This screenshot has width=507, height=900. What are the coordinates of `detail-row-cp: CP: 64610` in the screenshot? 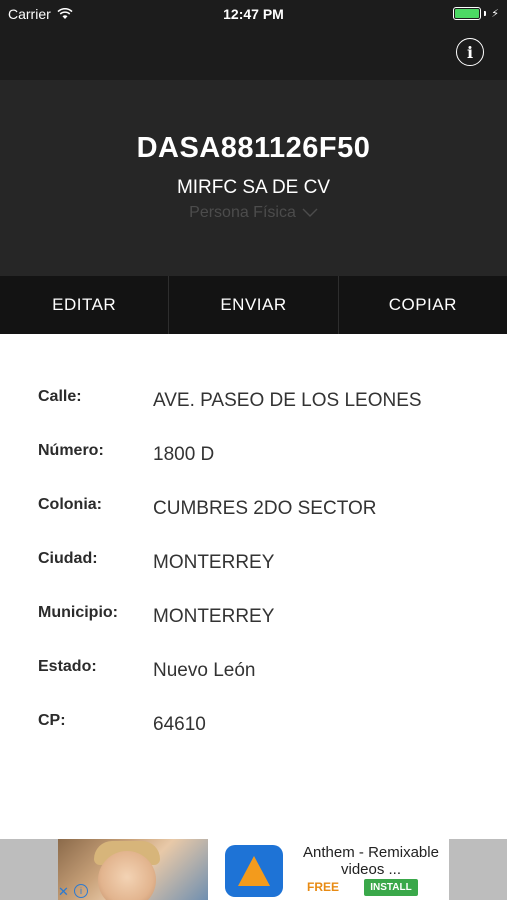 It's located at (253, 725).